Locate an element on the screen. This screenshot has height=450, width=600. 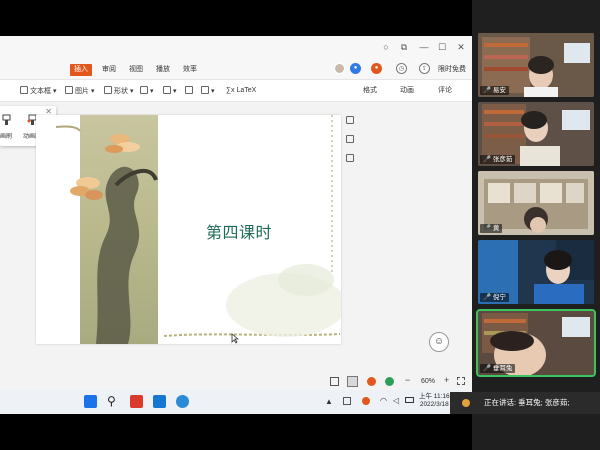
meeting-app-icon is located at coordinates (159, 401).